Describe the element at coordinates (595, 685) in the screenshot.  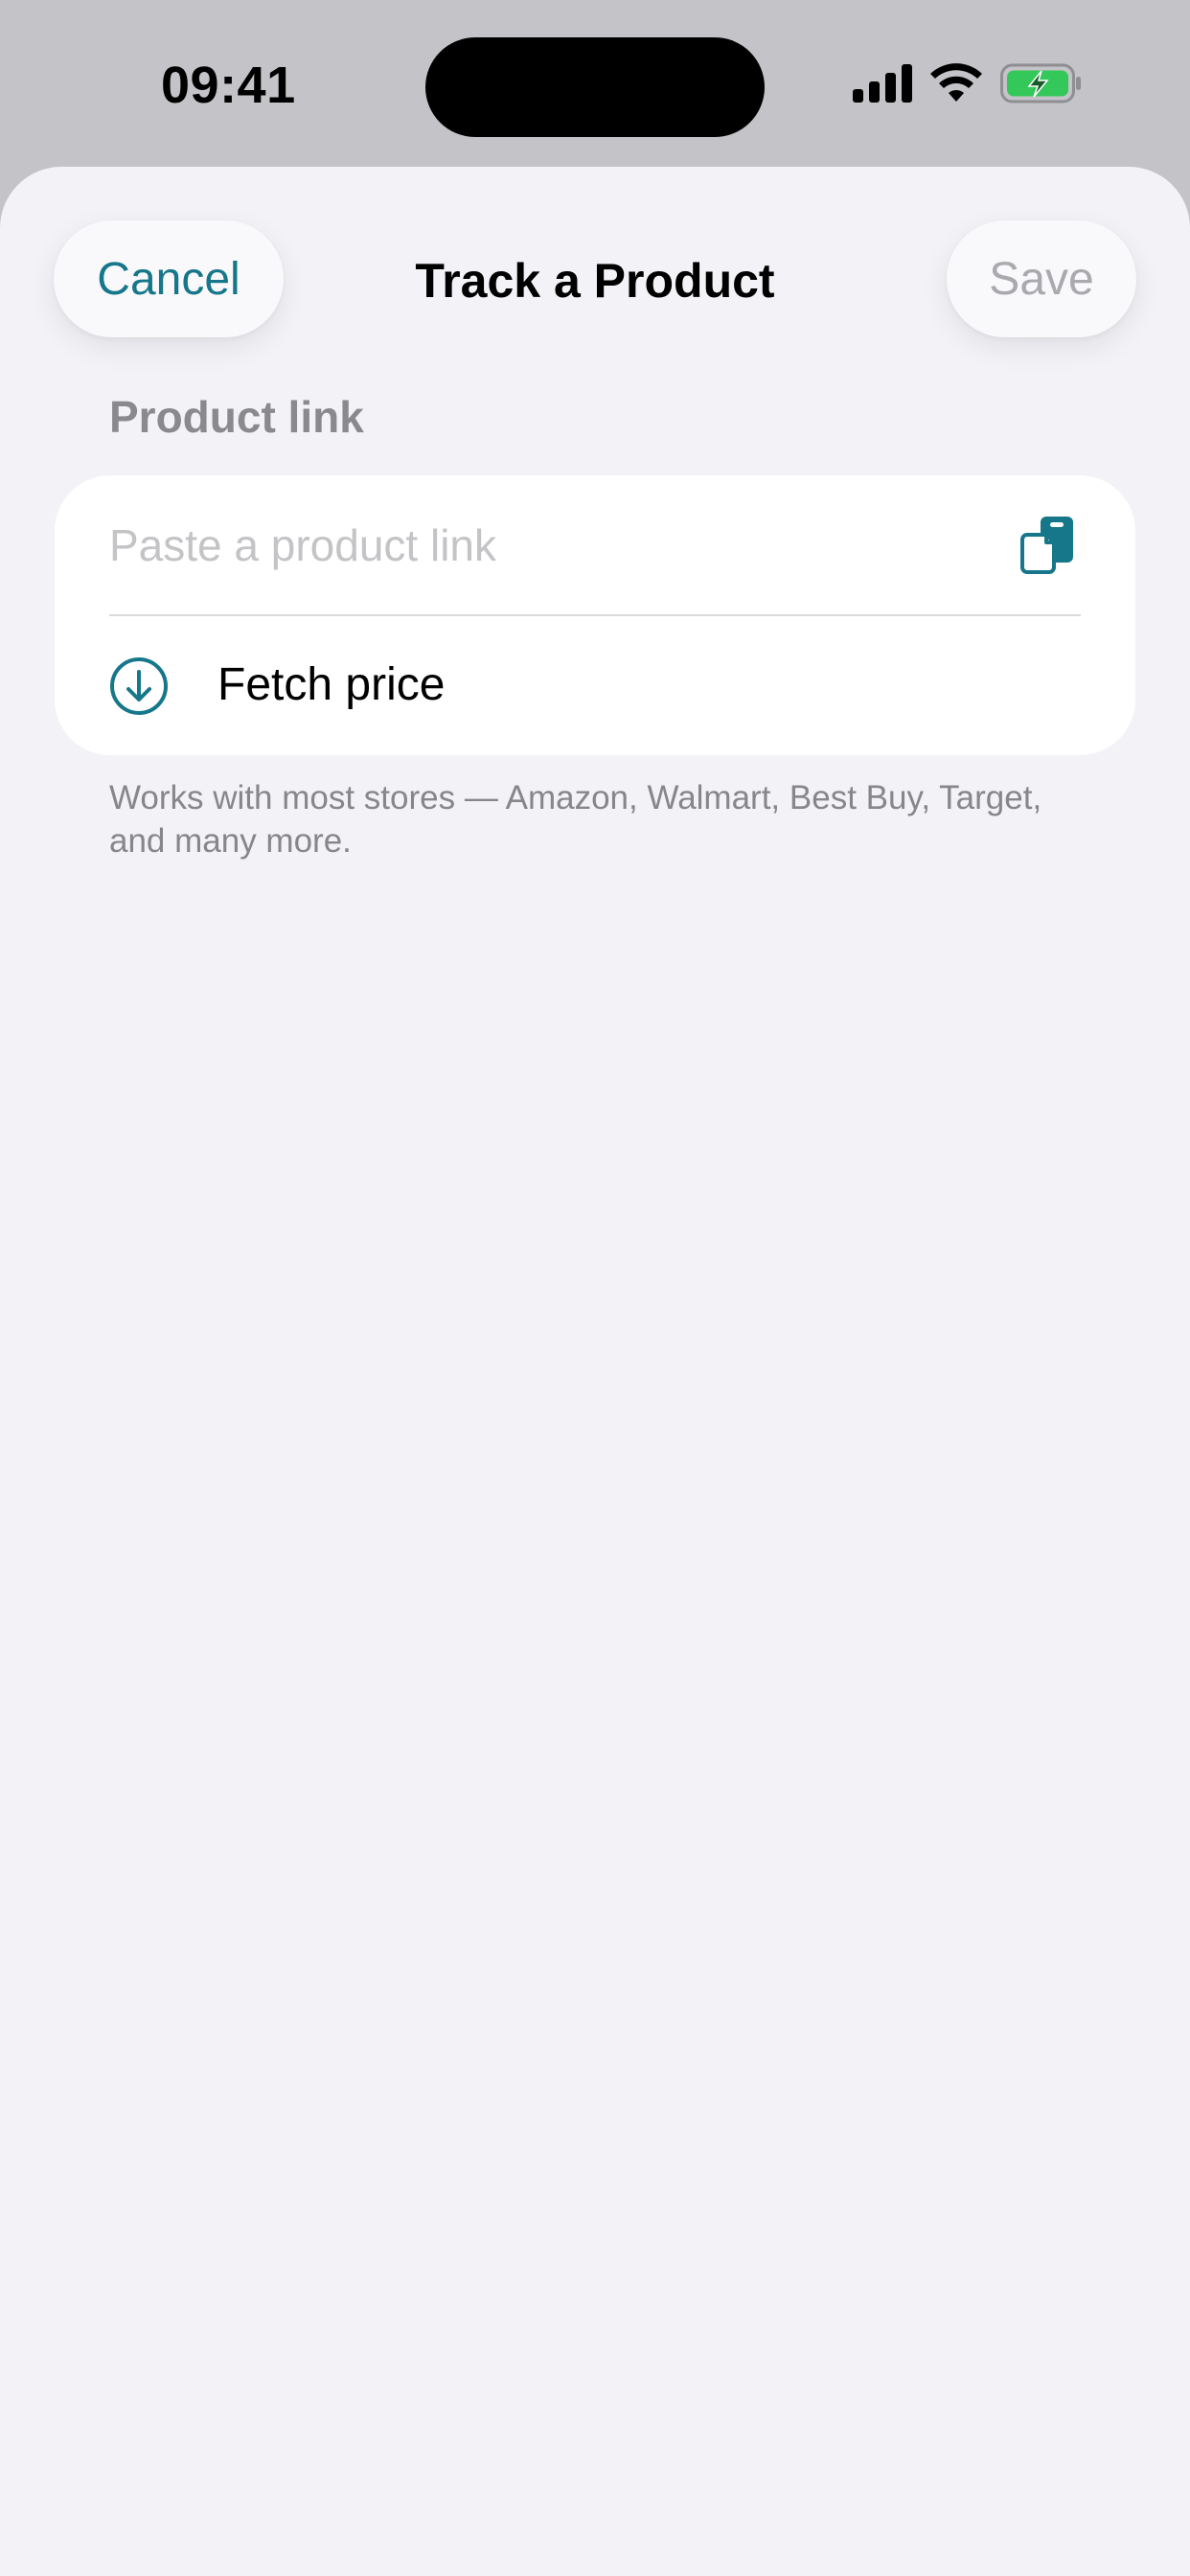
I see `fetch-price-button: Fetch price` at that location.